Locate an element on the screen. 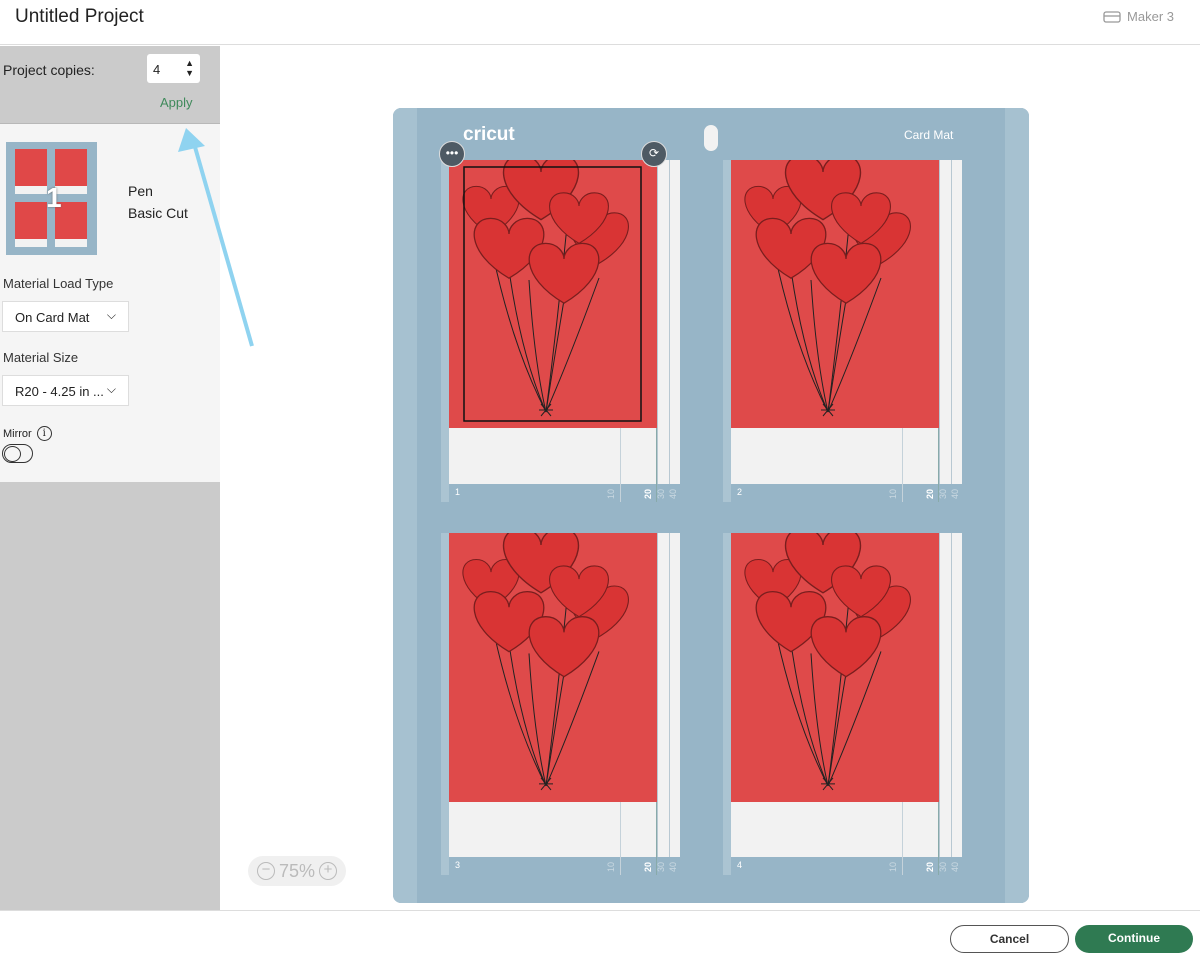 The image size is (1200, 963). material-size-dropdown: R20 - 4.25 in ... ⌵ is located at coordinates (65, 390).